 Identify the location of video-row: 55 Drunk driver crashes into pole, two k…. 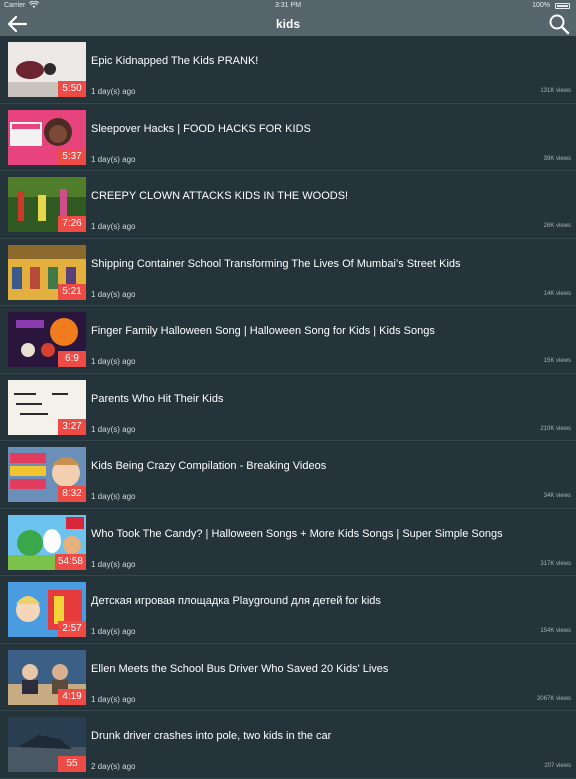
(288, 745).